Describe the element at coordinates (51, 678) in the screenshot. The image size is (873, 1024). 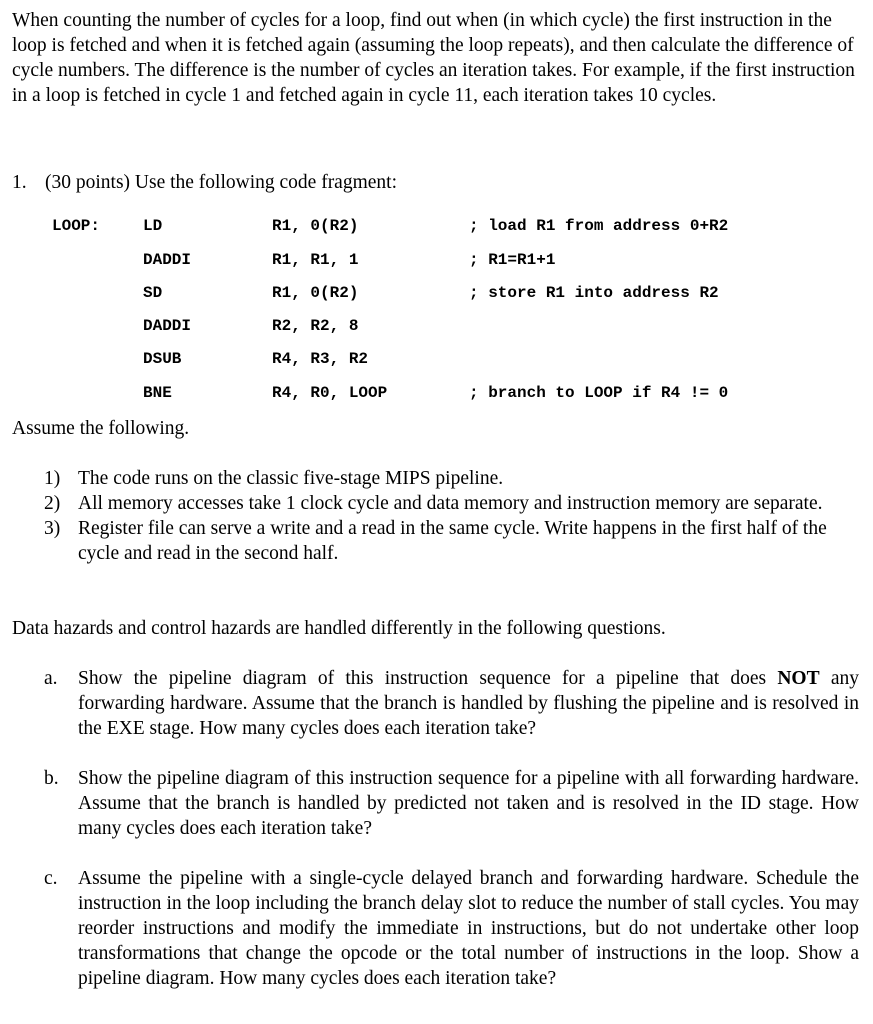
I see `part-label: a.` at that location.